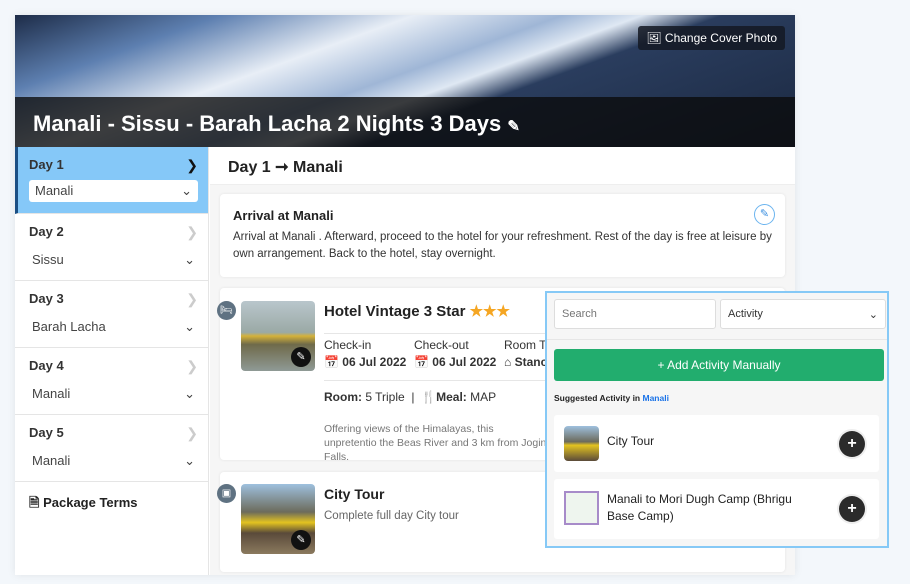 This screenshot has width=910, height=584. I want to click on add-activity-button: + Add Activity Manually, so click(719, 365).